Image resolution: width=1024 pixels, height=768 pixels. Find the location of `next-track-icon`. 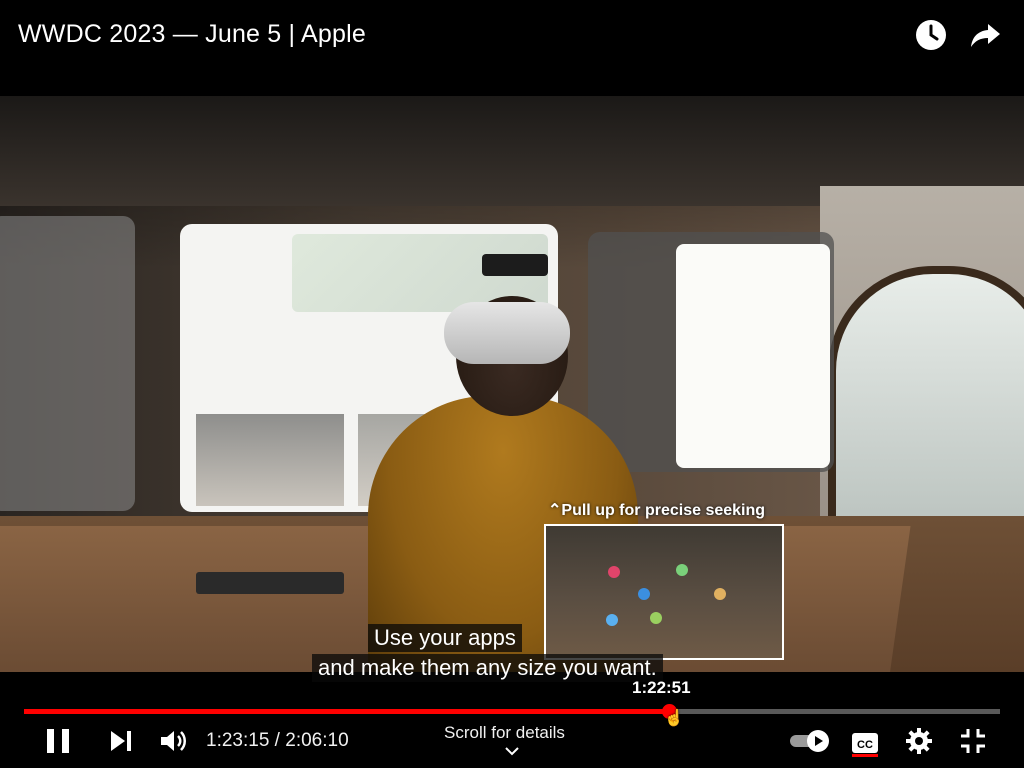

next-track-icon is located at coordinates (121, 741).